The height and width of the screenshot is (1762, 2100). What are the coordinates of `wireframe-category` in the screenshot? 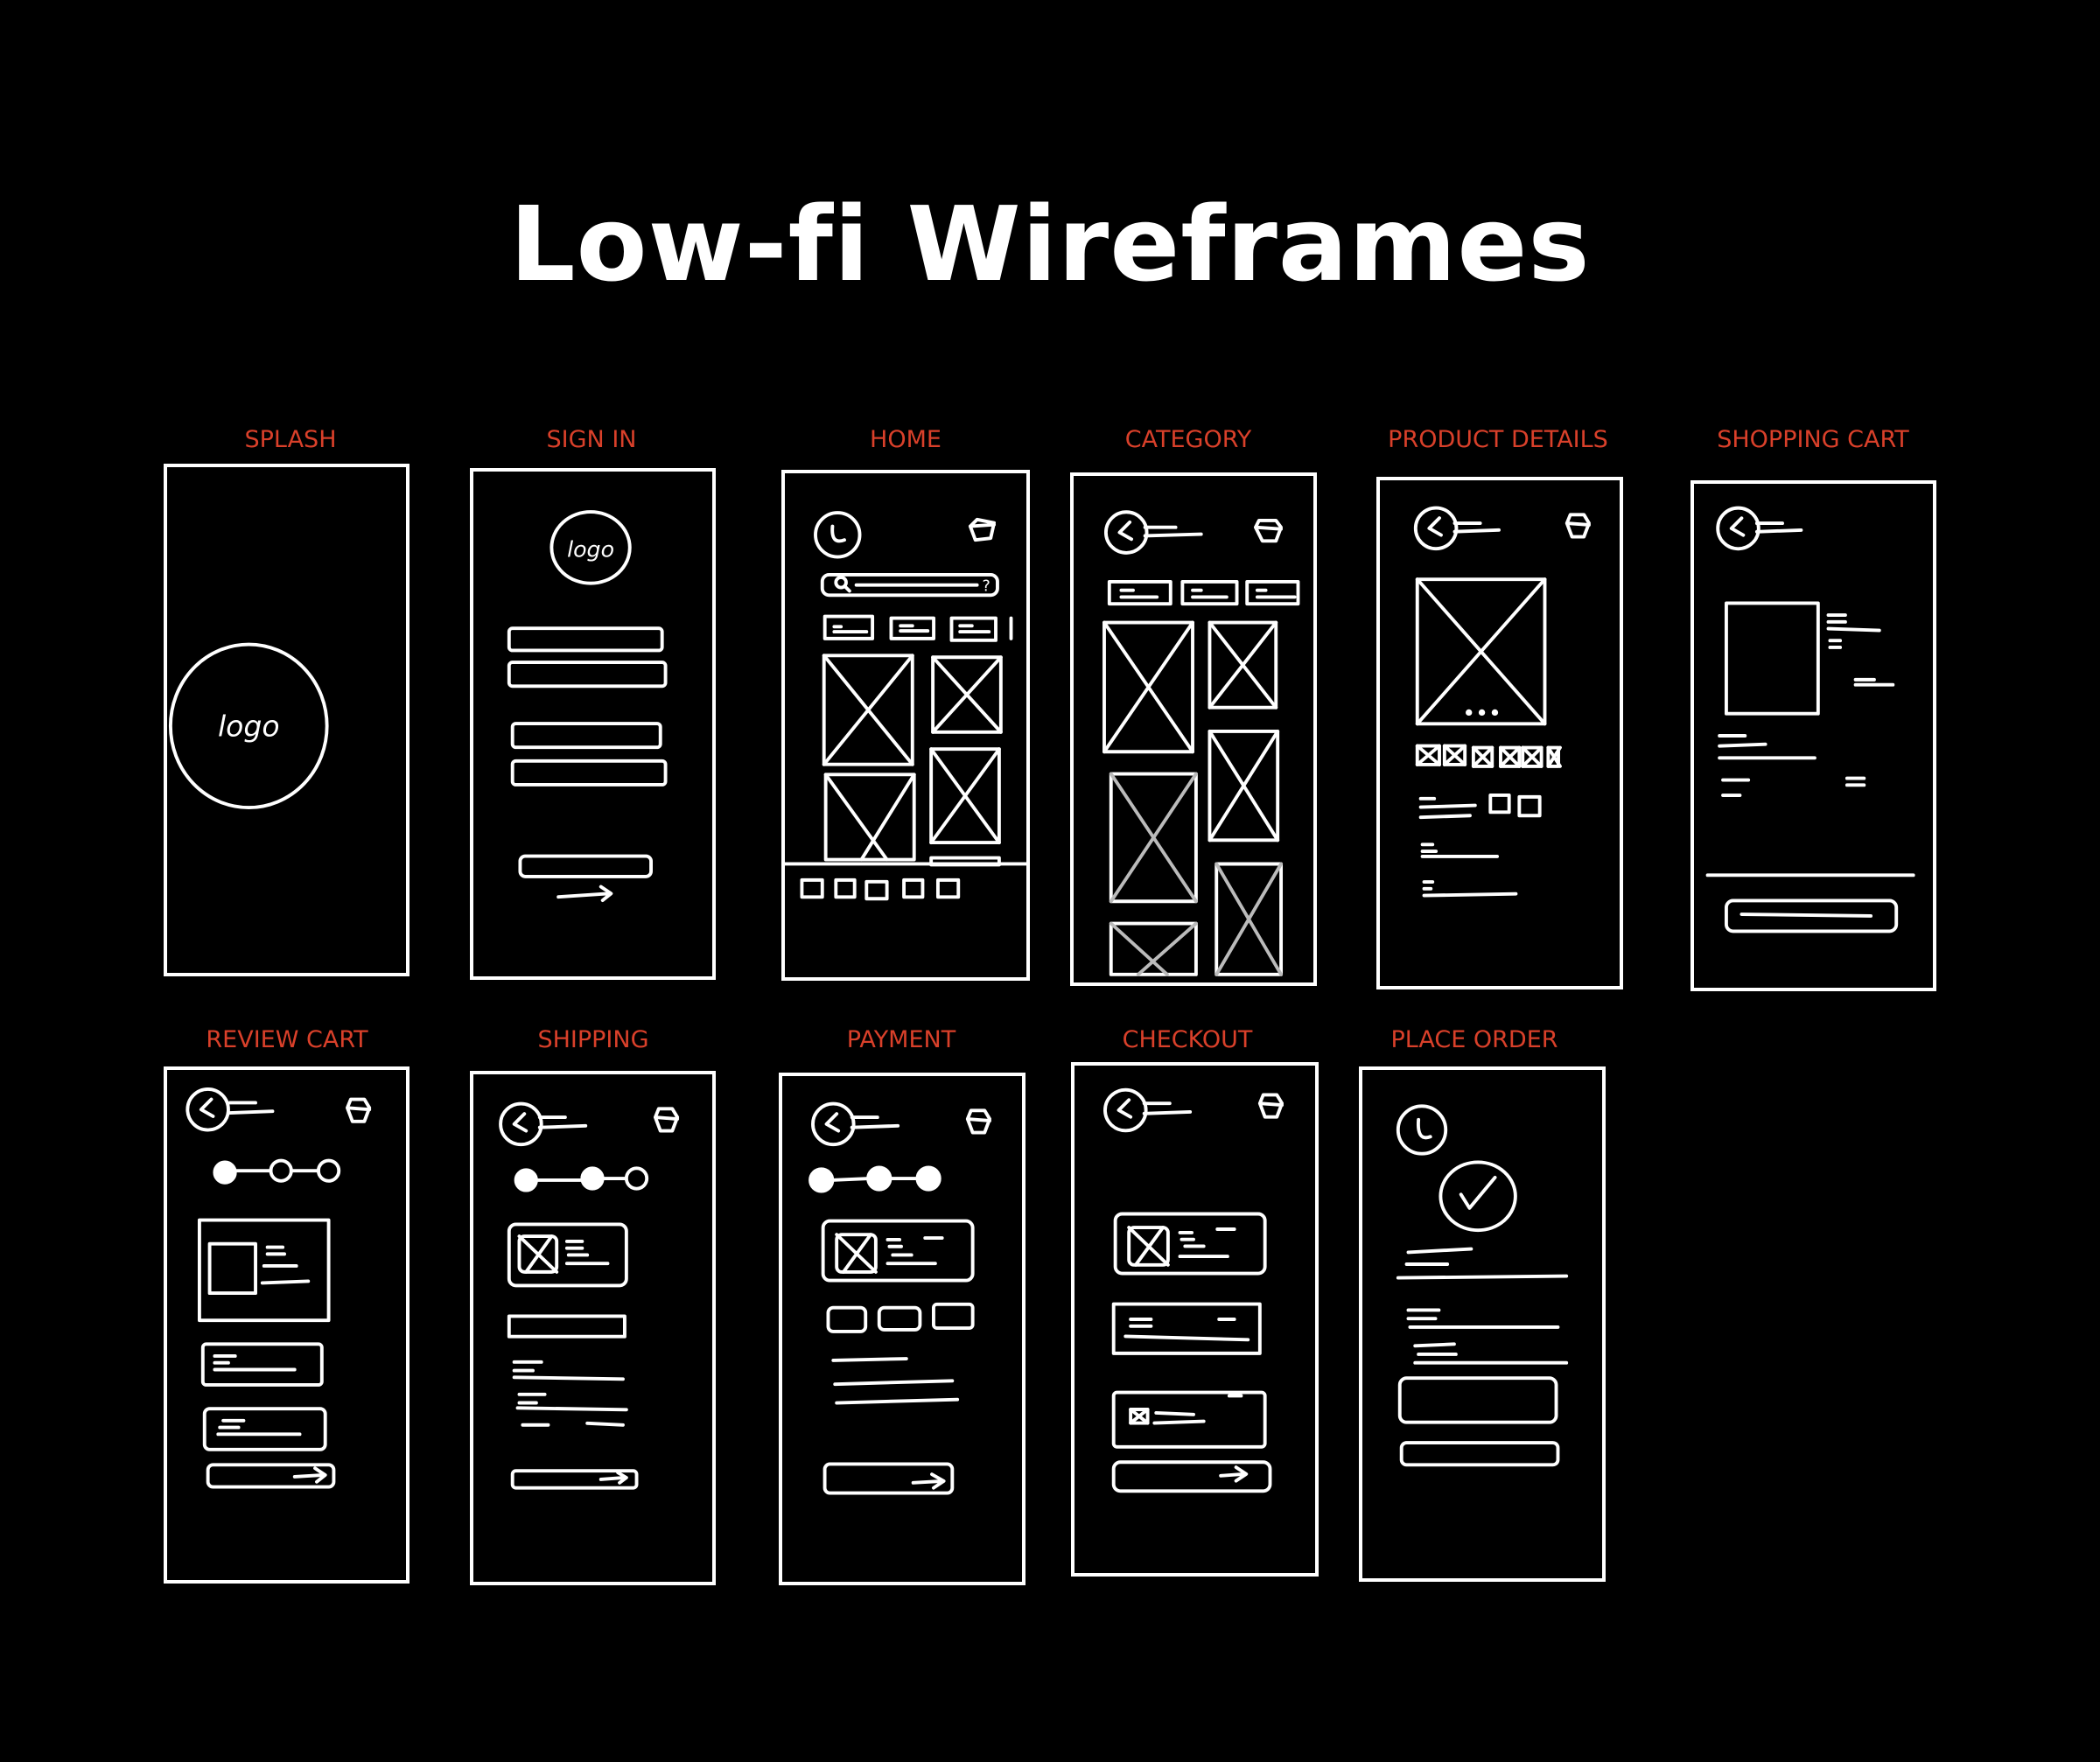 It's located at (1193, 729).